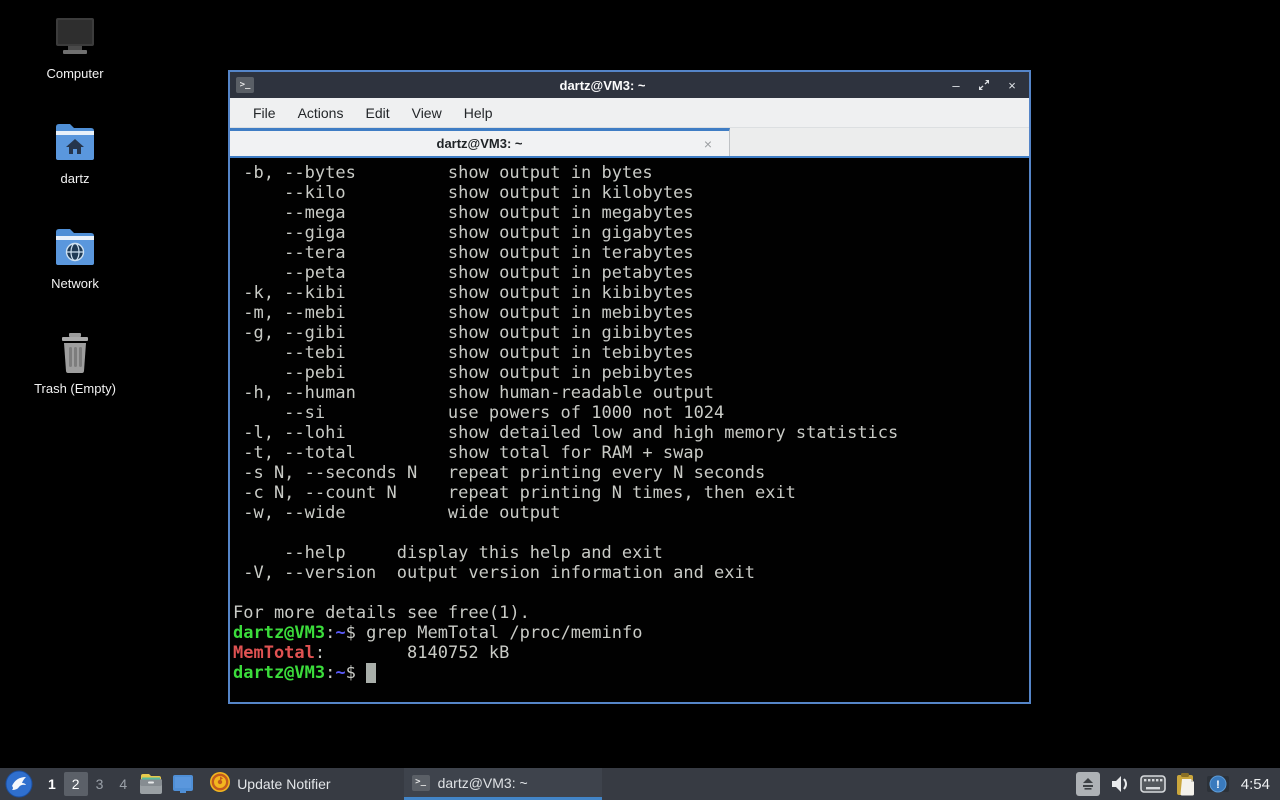 The width and height of the screenshot is (1280, 800). I want to click on clock: 4:54, so click(1255, 784).